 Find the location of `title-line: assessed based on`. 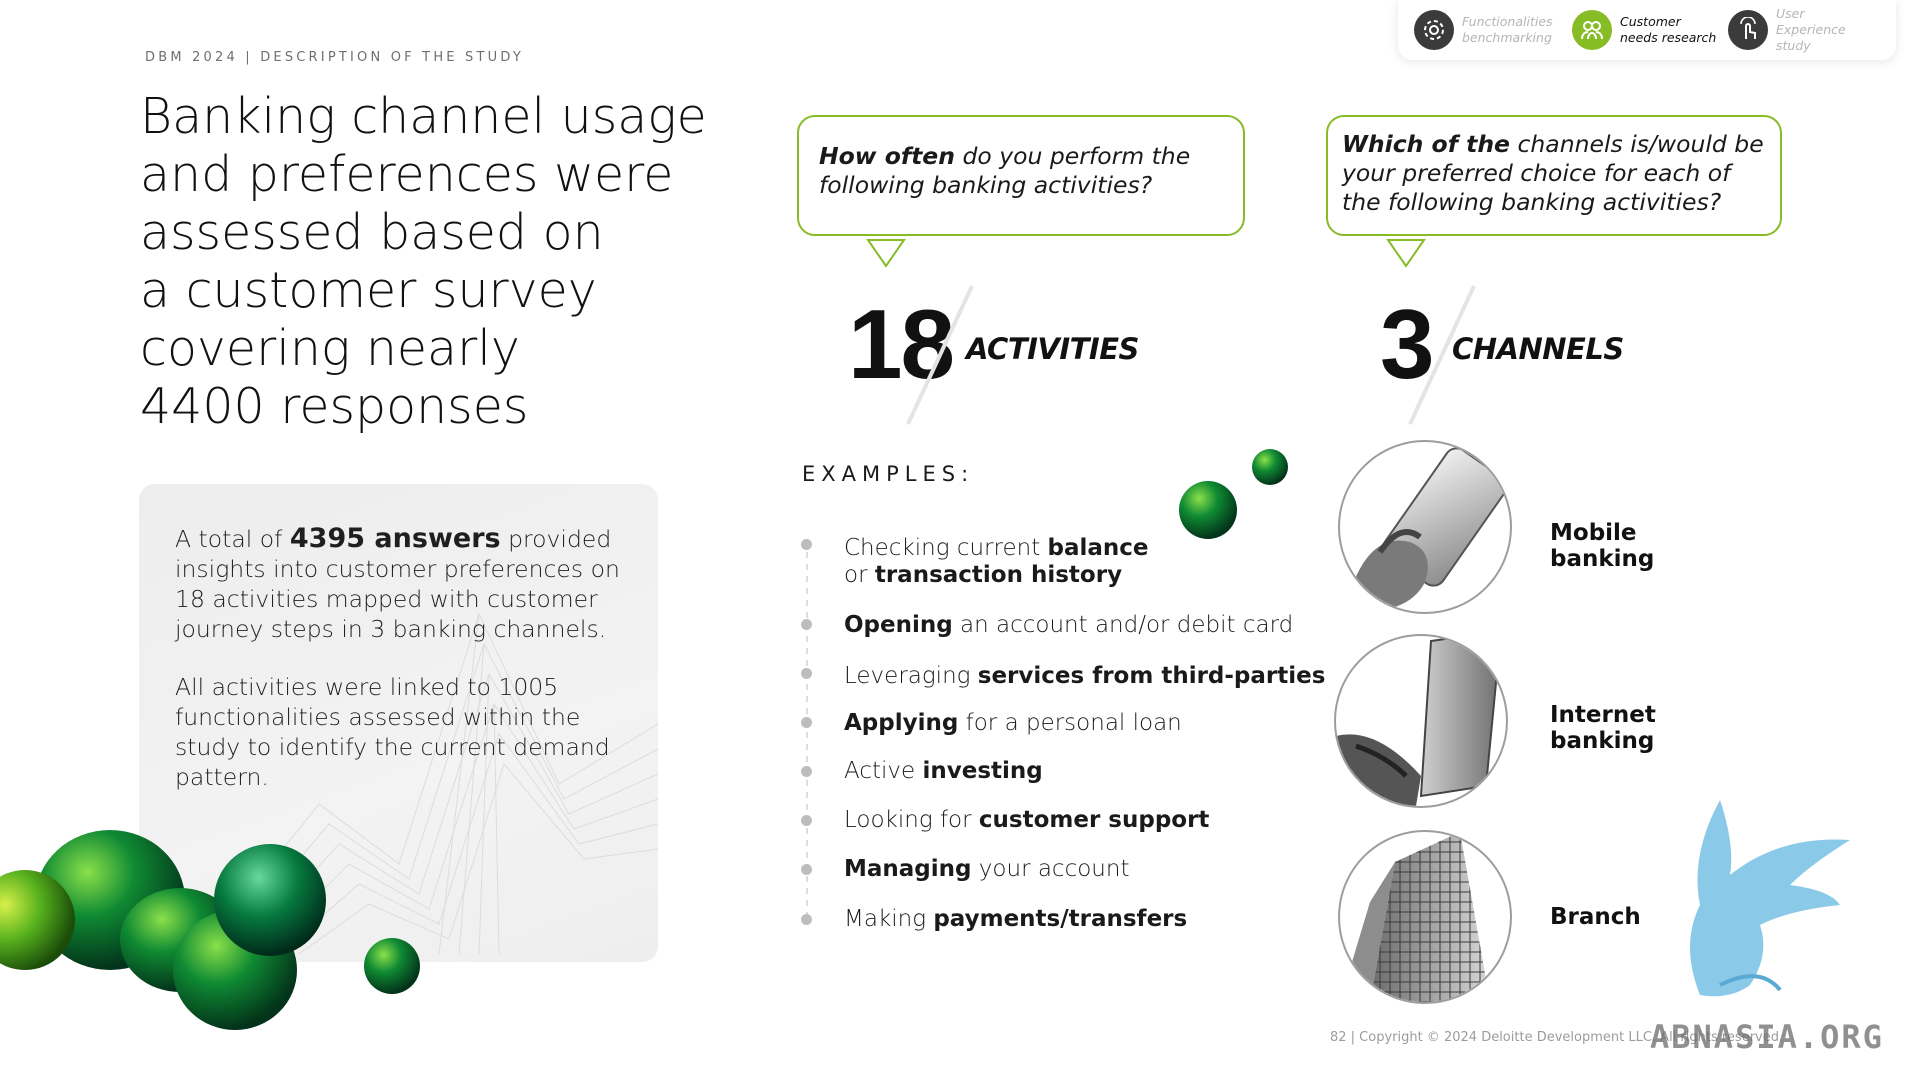

title-line: assessed based on is located at coordinates (372, 232).